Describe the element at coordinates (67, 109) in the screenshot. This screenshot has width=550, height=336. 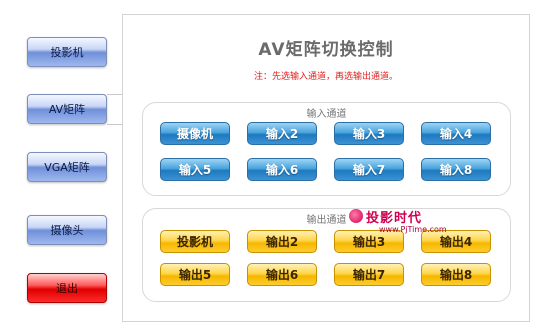
I see `nav-av-matrix-button: AV矩阵` at that location.